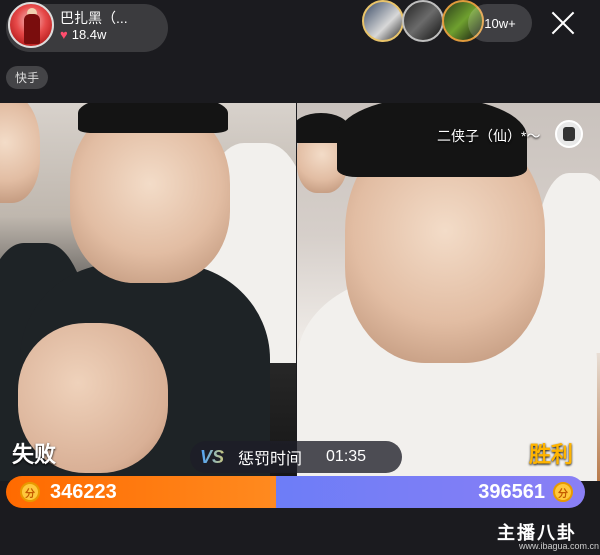 This screenshot has height=555, width=600. Describe the element at coordinates (89, 34) in the screenshot. I see `host-likes-count: 18.4w` at that location.